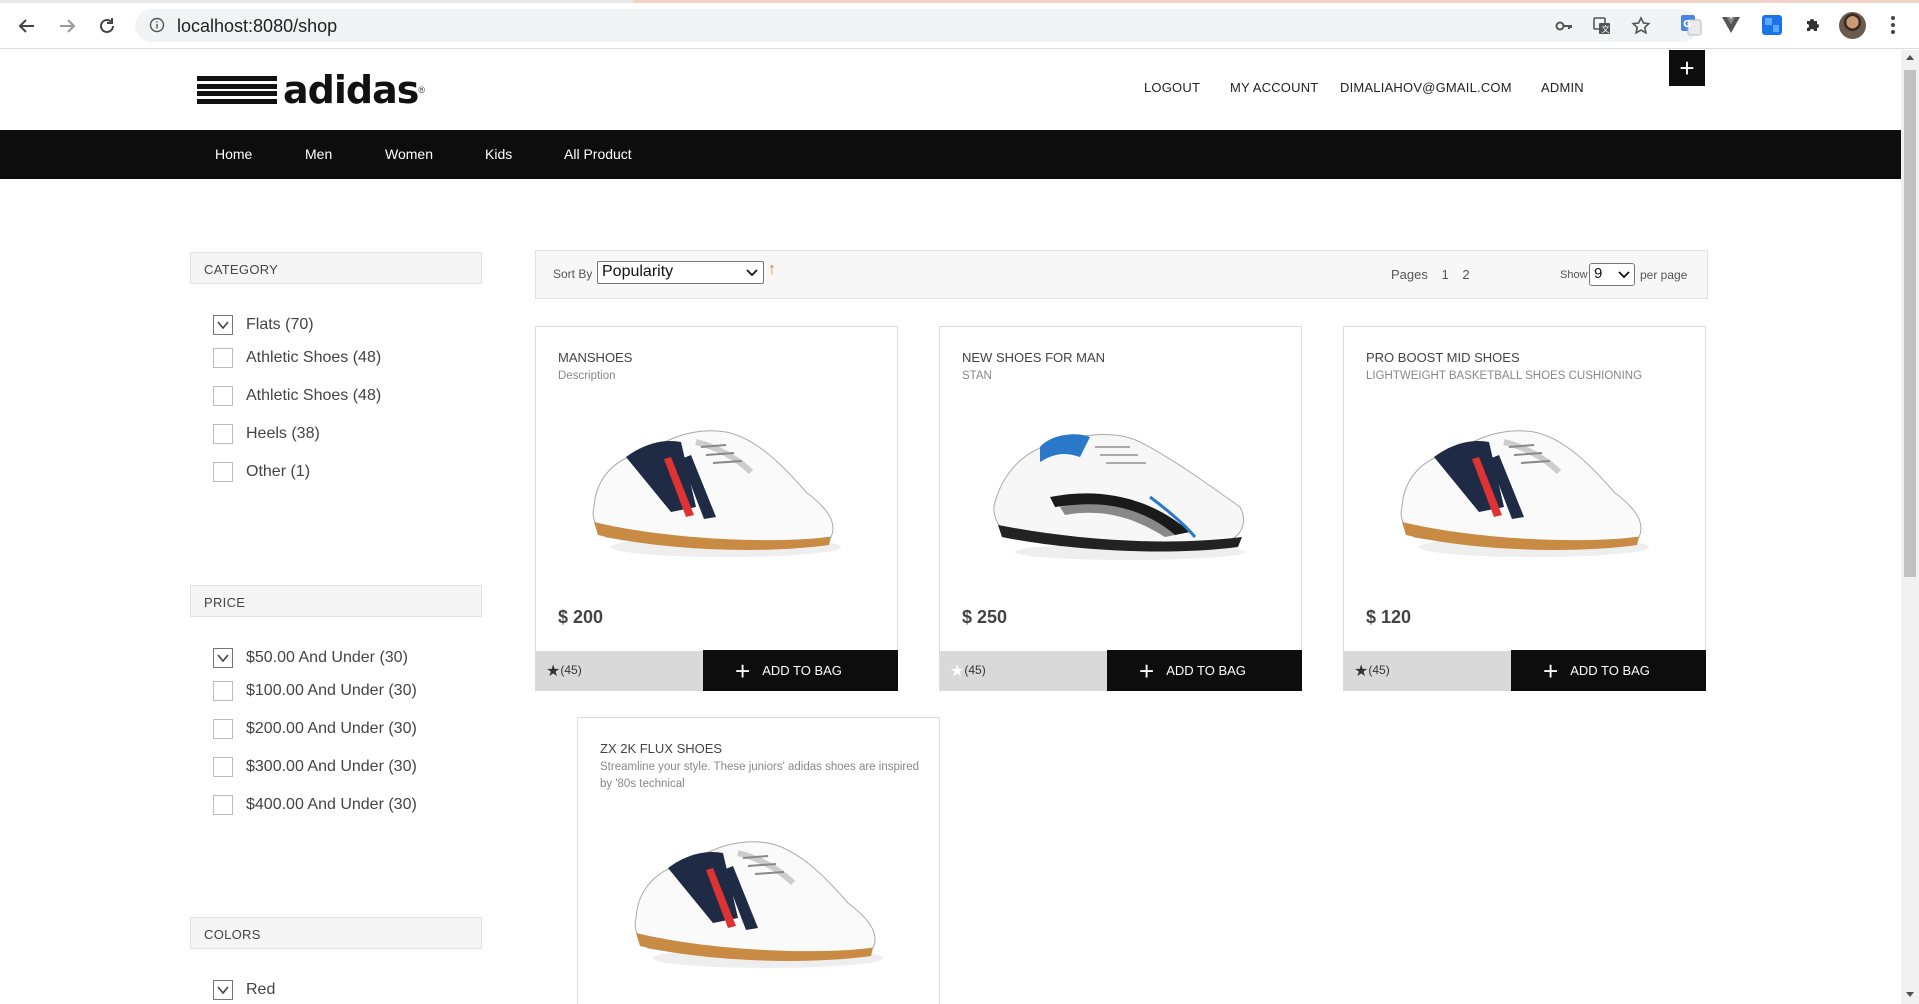  I want to click on nav-item-home: Home, so click(233, 154).